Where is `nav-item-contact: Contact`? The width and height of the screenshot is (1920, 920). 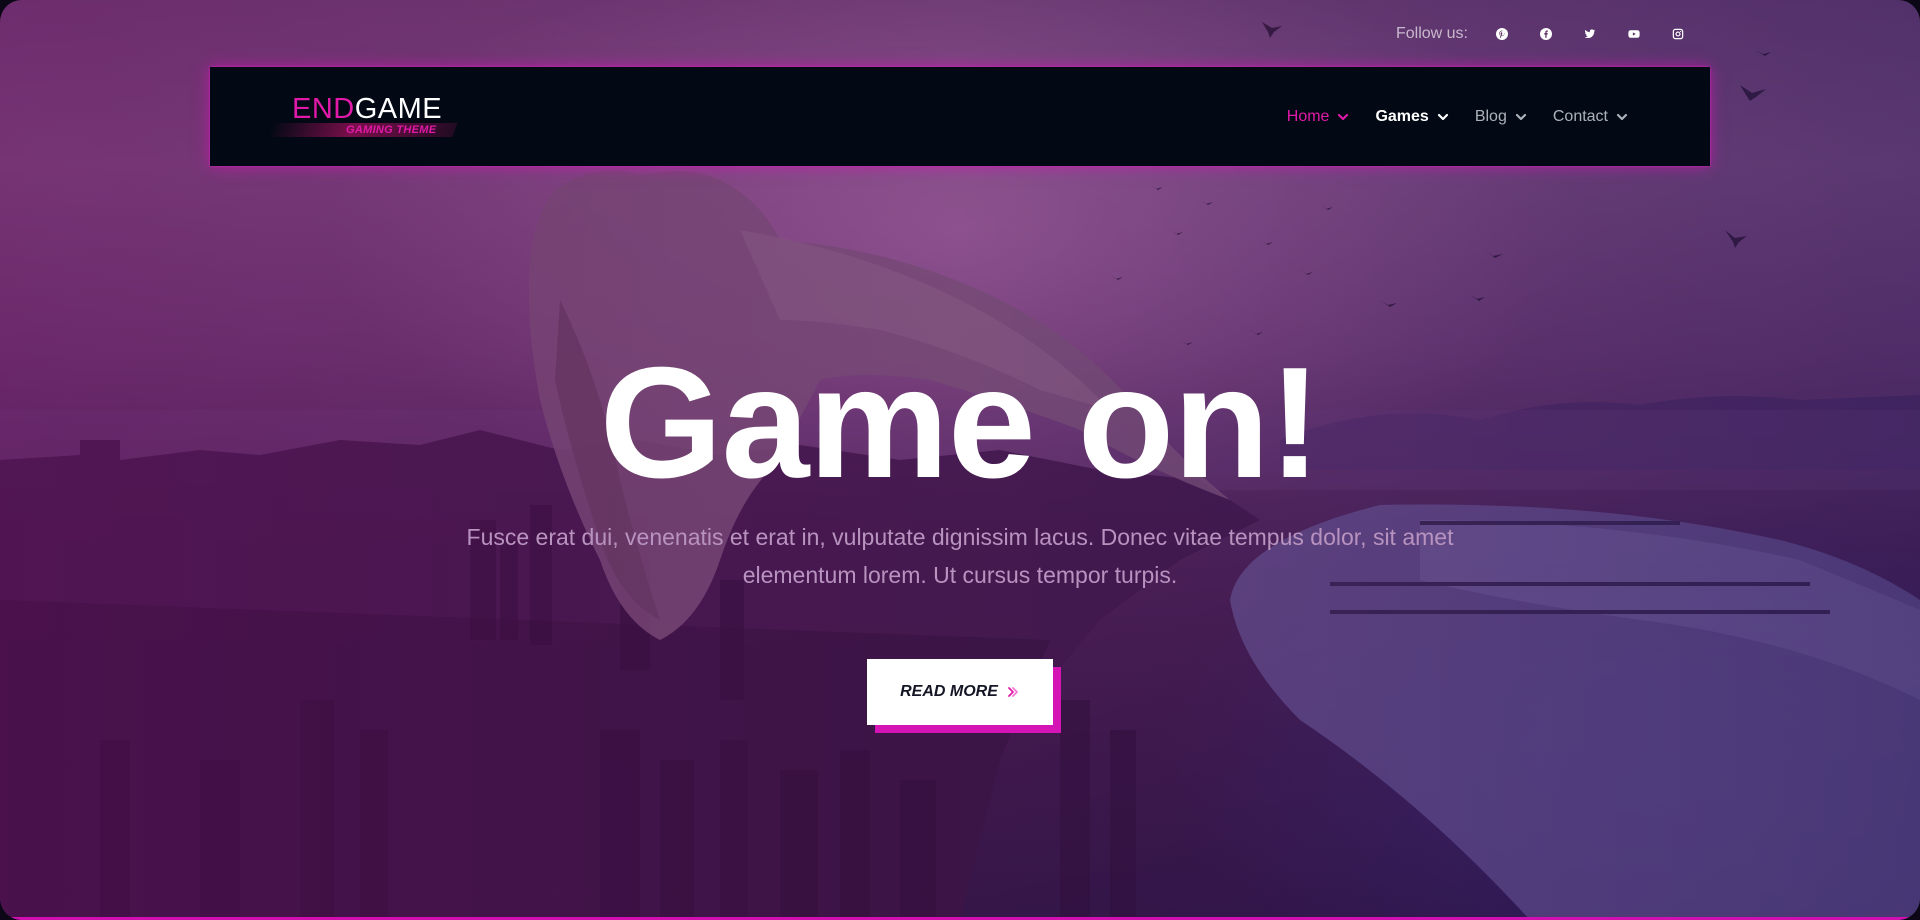
nav-item-contact: Contact is located at coordinates (1590, 117).